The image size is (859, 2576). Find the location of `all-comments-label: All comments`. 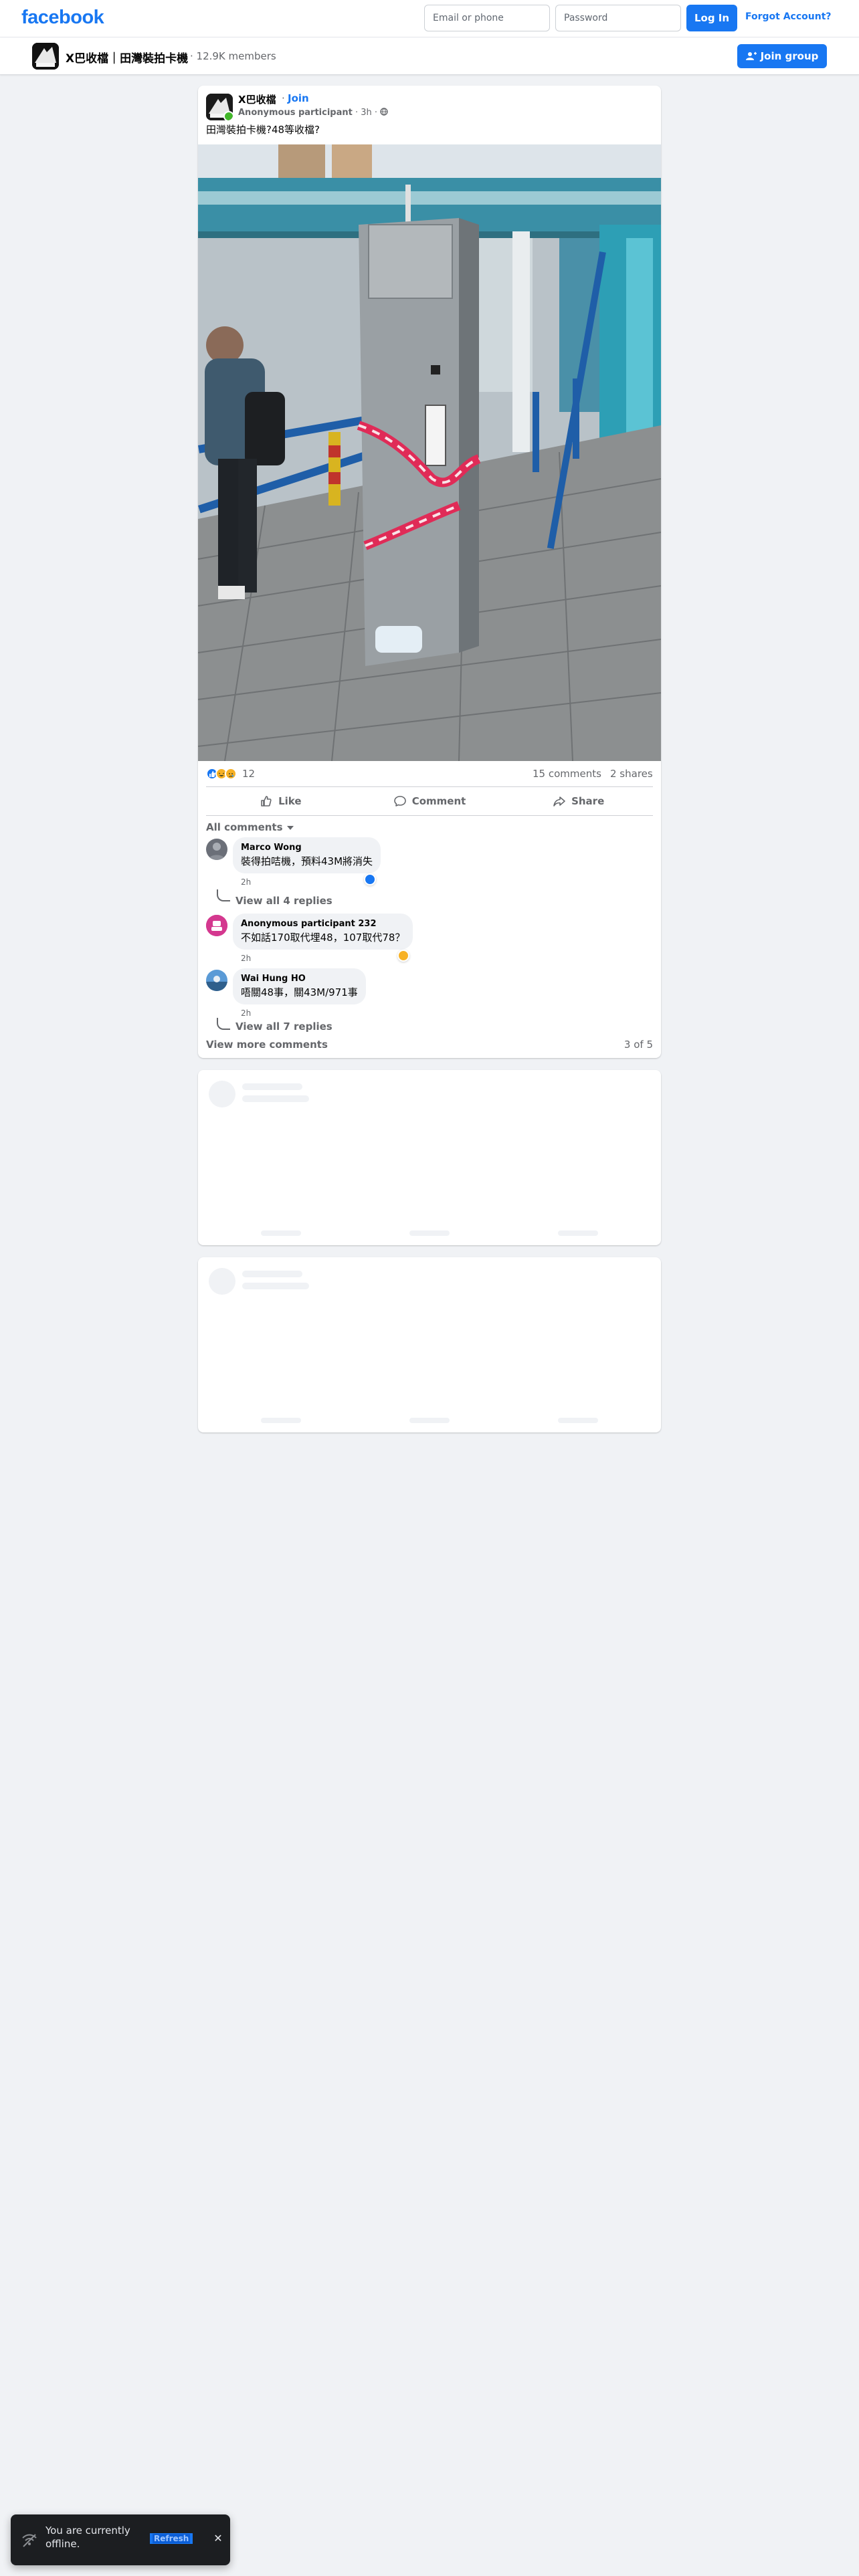

all-comments-label: All comments is located at coordinates (245, 827).